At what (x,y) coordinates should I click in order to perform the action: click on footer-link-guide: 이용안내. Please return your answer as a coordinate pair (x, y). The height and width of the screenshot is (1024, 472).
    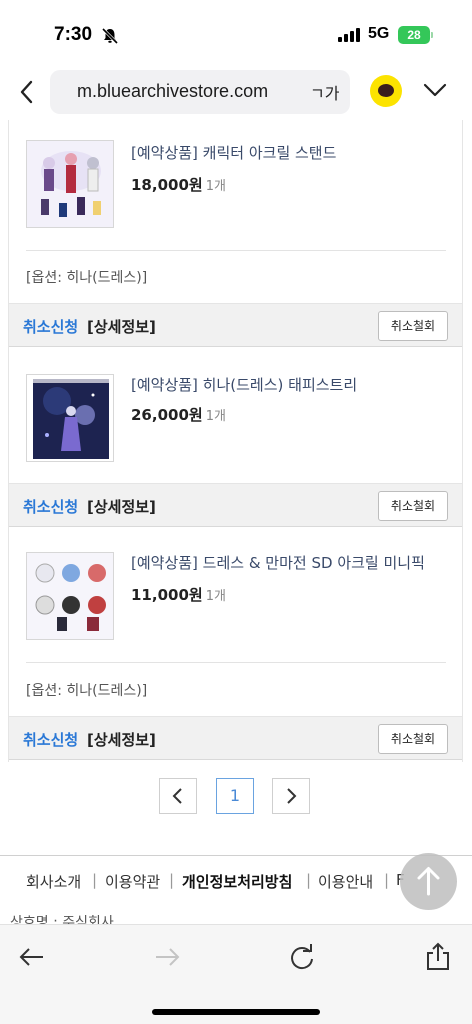
    Looking at the image, I should click on (345, 881).